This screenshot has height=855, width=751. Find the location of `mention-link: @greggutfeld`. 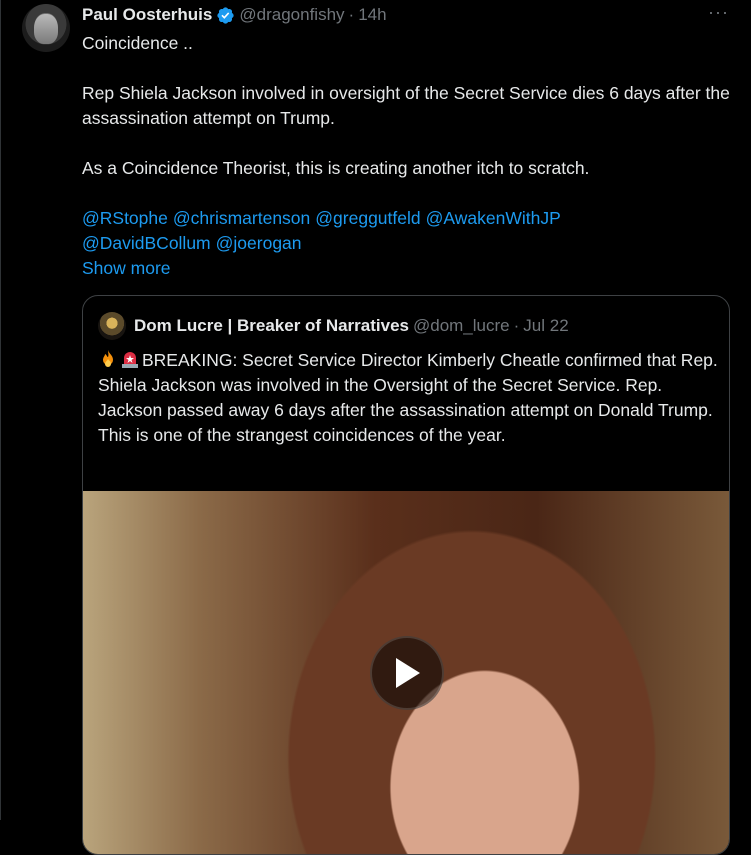

mention-link: @greggutfeld is located at coordinates (367, 218).